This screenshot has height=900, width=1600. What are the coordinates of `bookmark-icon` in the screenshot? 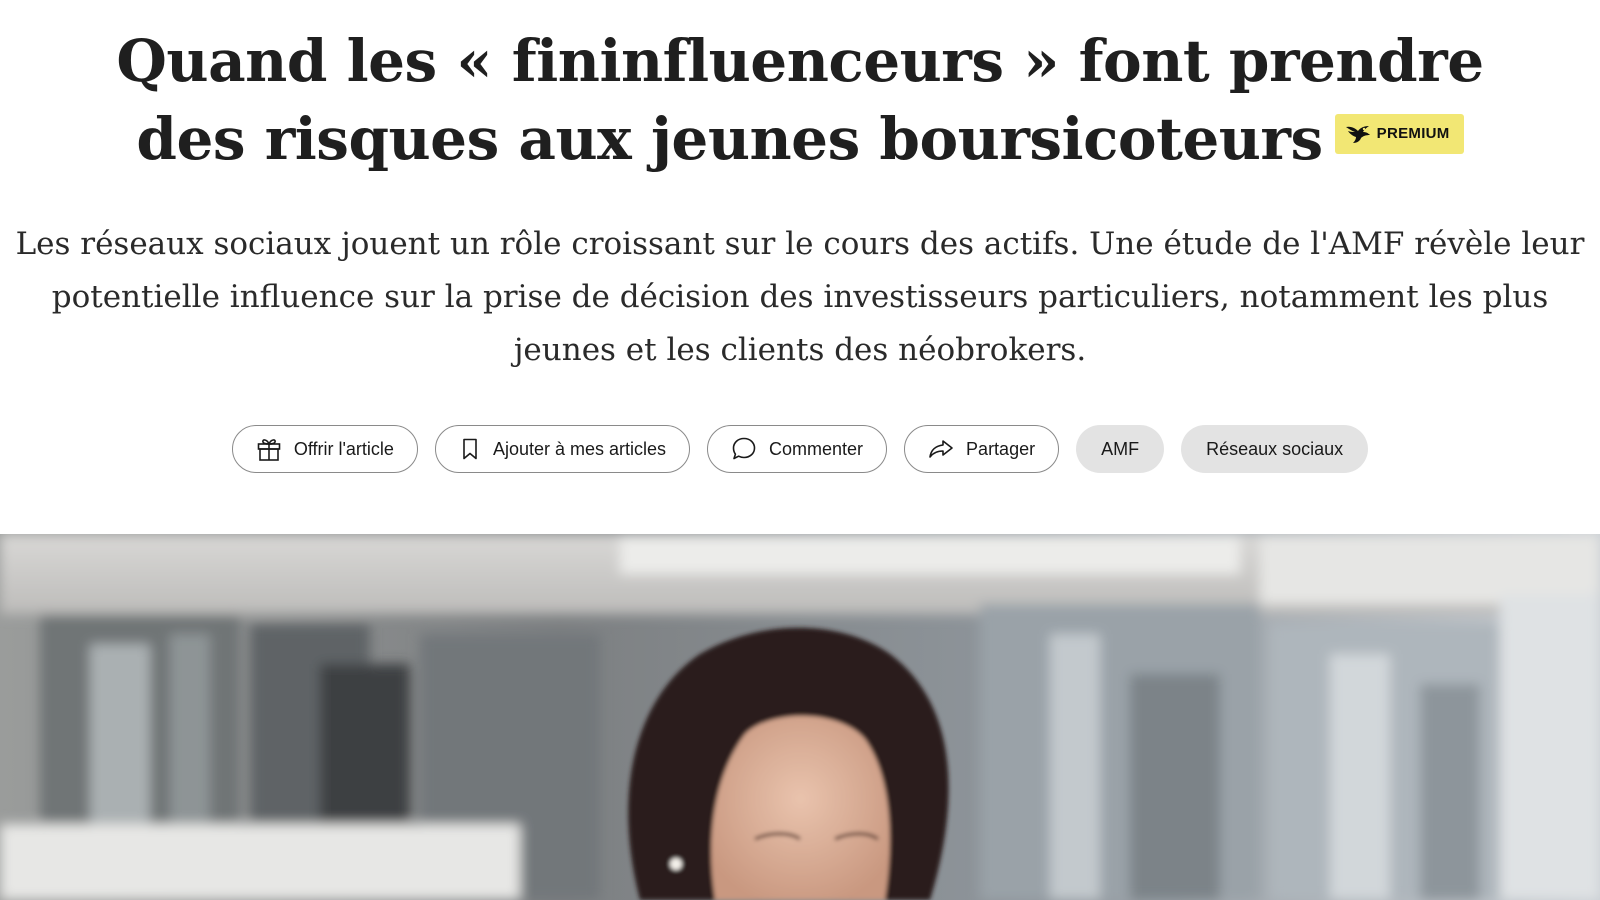 It's located at (470, 449).